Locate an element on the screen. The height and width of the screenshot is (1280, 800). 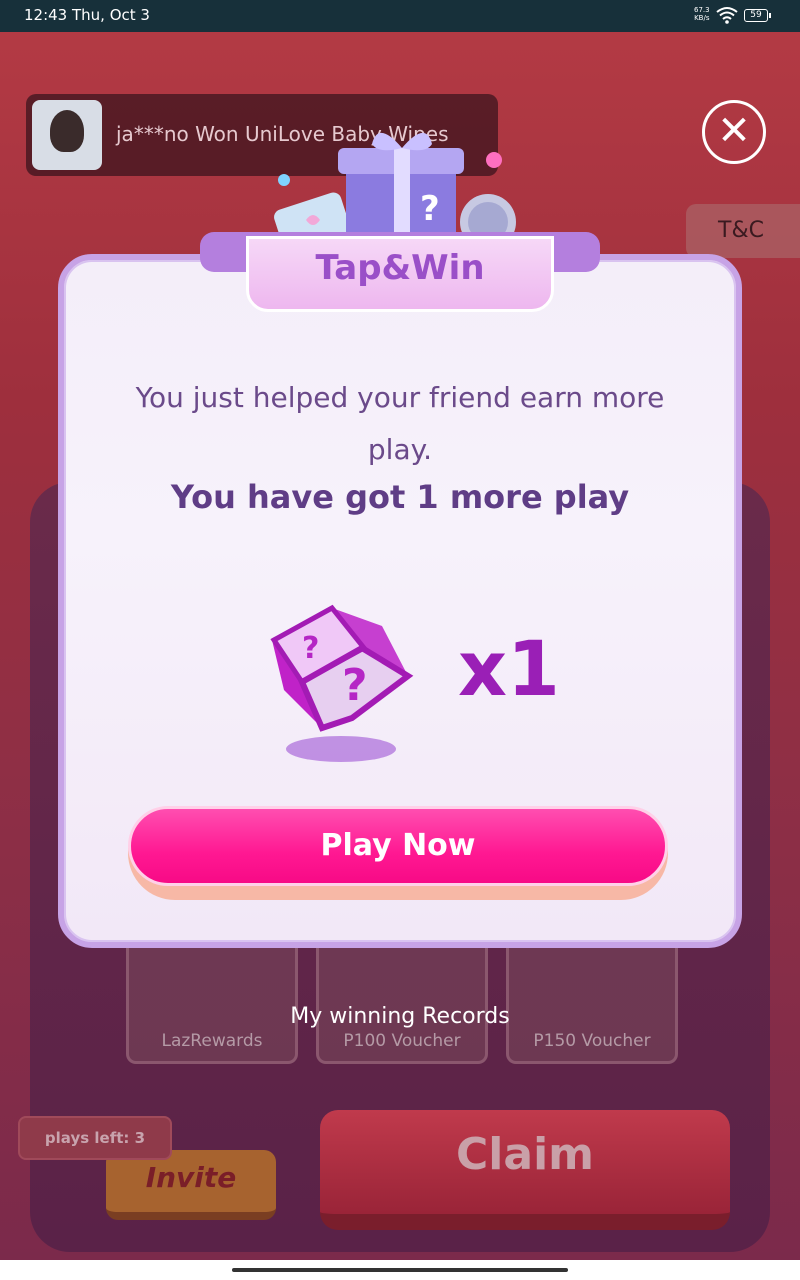
prize-label: LazRewards is located at coordinates (212, 1041).